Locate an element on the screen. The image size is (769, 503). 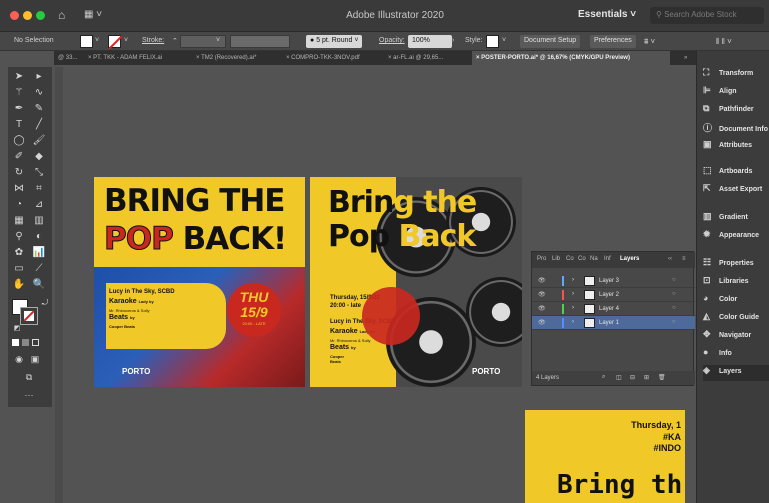
stroke-weight-stepper: ⌃ is located at coordinates (175, 41).